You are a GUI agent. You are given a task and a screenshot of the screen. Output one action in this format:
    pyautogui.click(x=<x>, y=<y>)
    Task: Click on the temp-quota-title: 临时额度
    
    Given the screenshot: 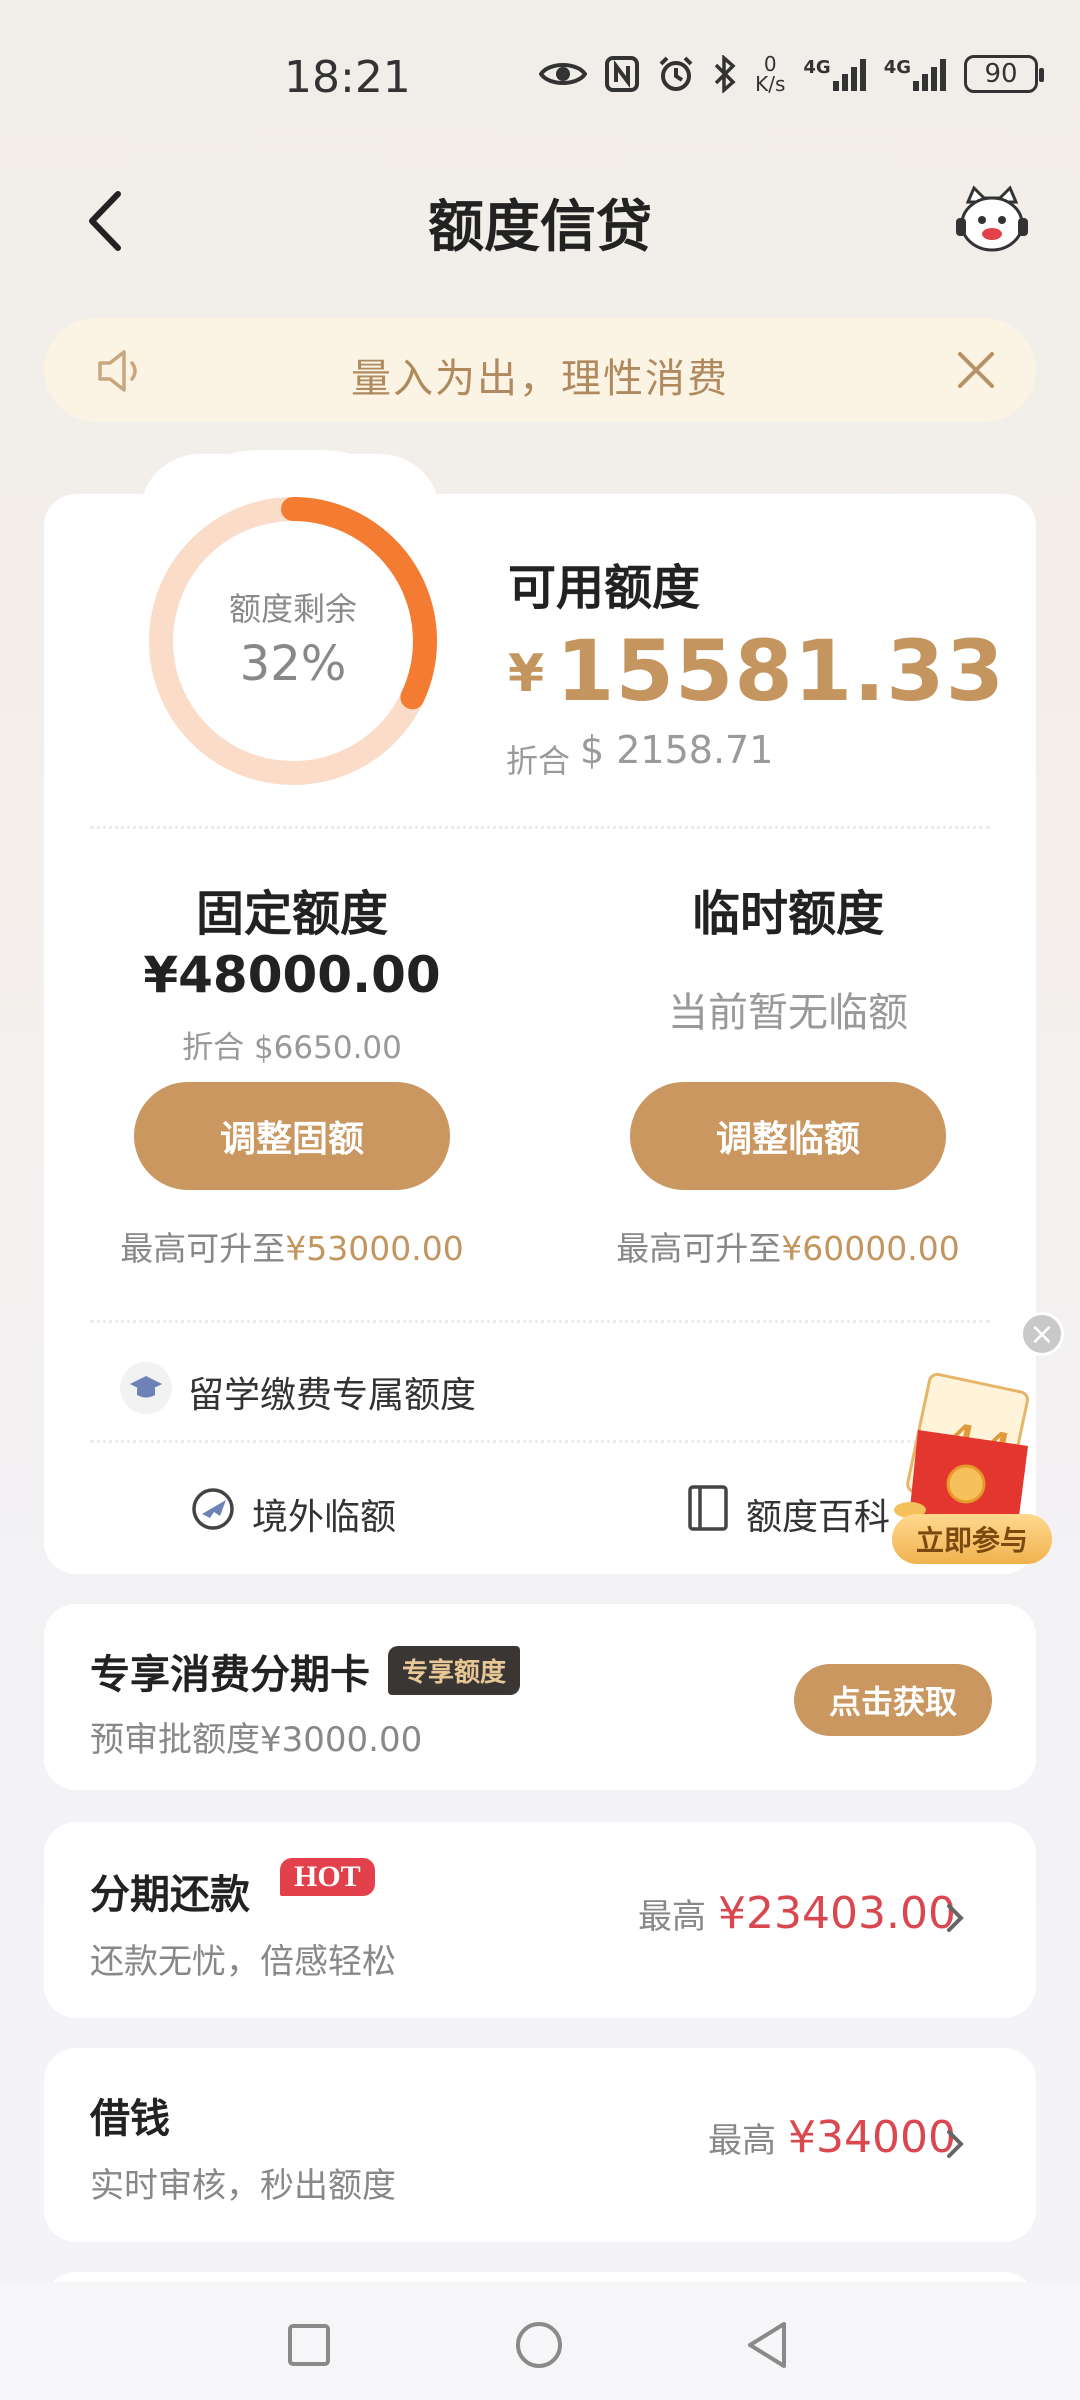 What is the action you would take?
    pyautogui.click(x=787, y=914)
    